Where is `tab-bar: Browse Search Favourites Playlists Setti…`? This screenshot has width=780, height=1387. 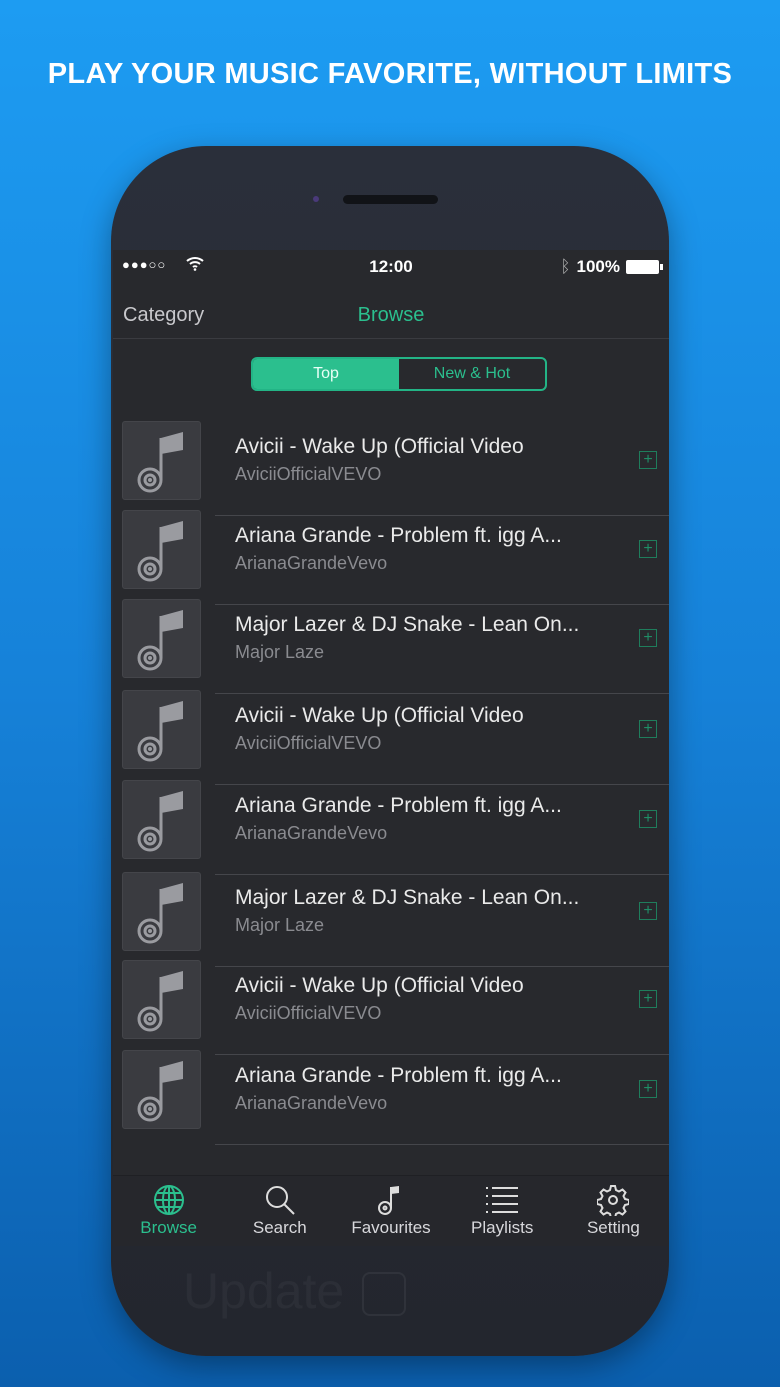
tab-bar: Browse Search Favourites Playlists Setti… is located at coordinates (391, 1210).